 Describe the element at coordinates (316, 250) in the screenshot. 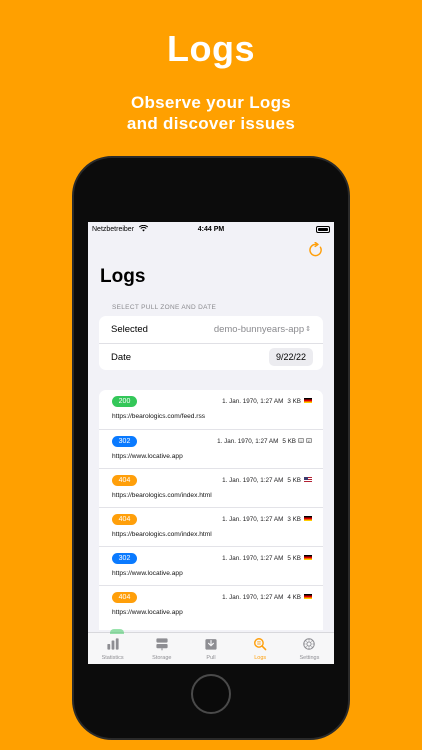

I see `refresh-icon` at that location.